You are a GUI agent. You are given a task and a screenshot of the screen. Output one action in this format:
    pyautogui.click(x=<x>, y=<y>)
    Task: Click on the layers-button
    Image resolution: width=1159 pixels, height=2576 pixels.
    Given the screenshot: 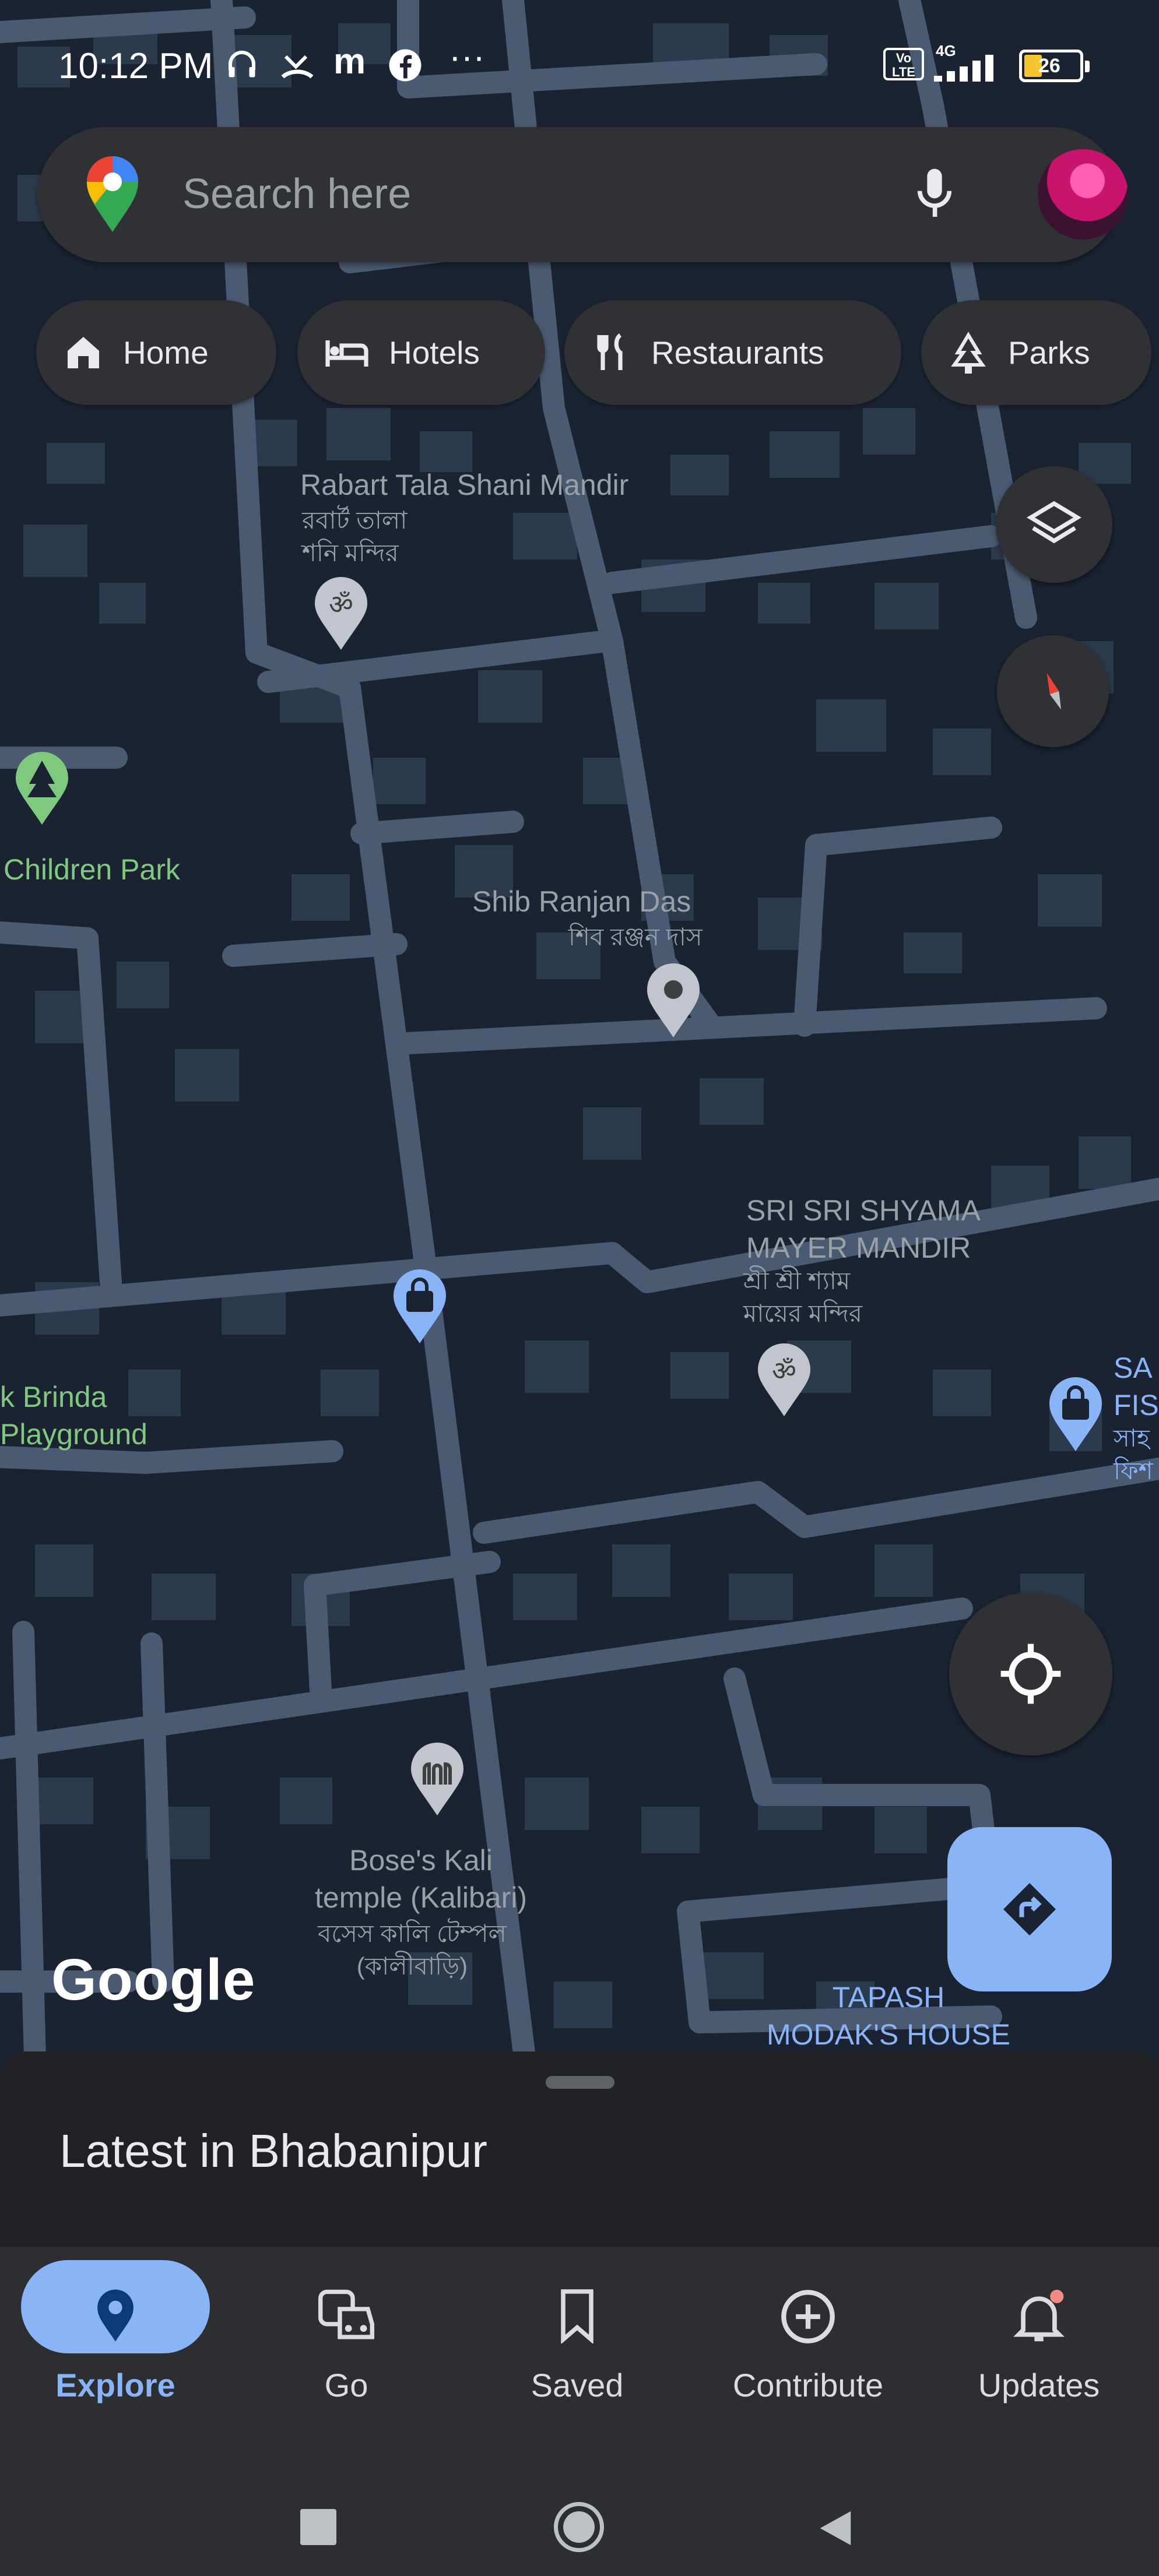 What is the action you would take?
    pyautogui.click(x=1054, y=525)
    